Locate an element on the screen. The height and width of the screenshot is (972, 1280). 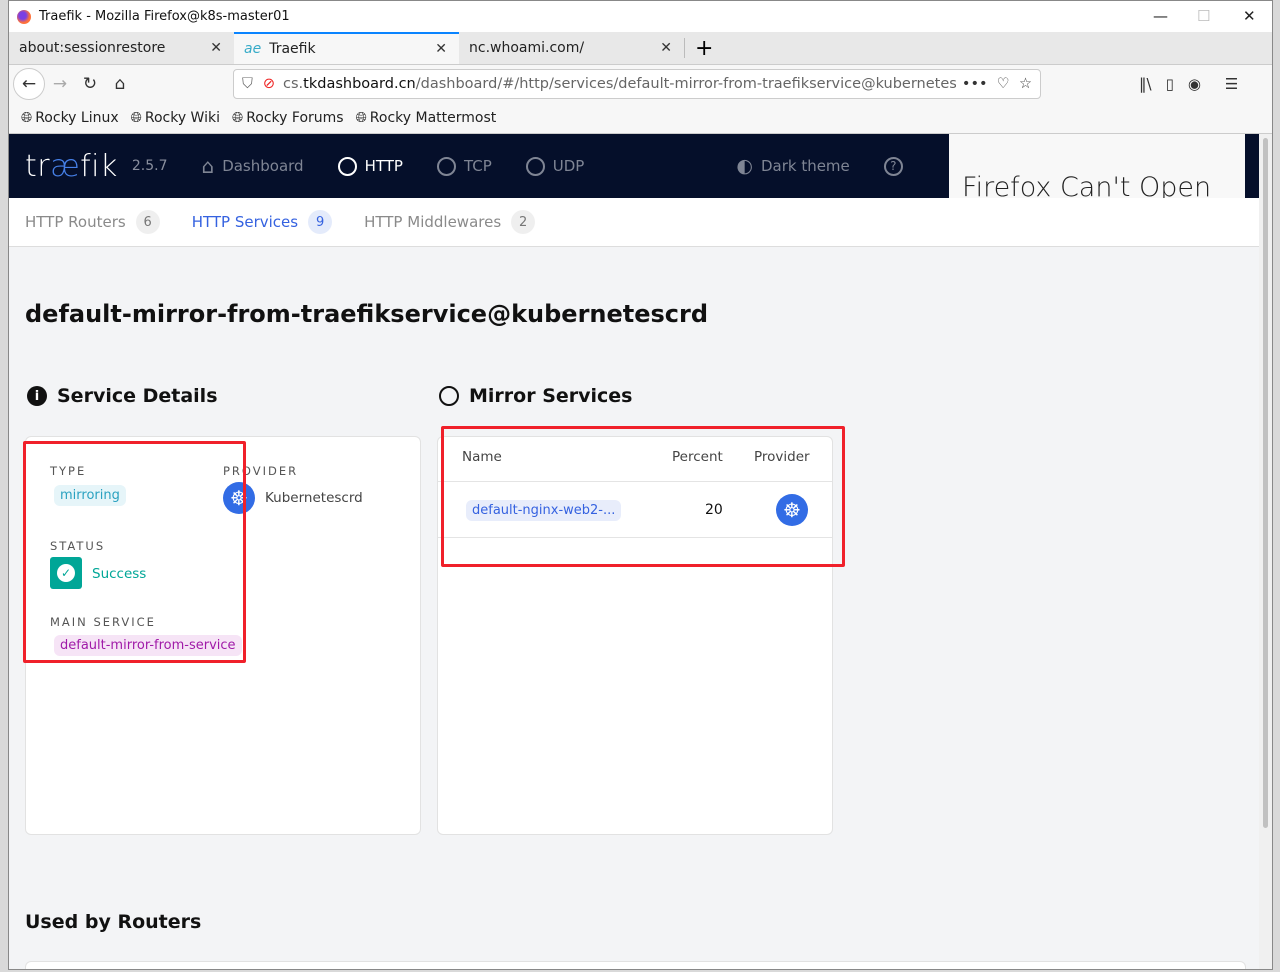
more-icon: ••• is located at coordinates (975, 84).